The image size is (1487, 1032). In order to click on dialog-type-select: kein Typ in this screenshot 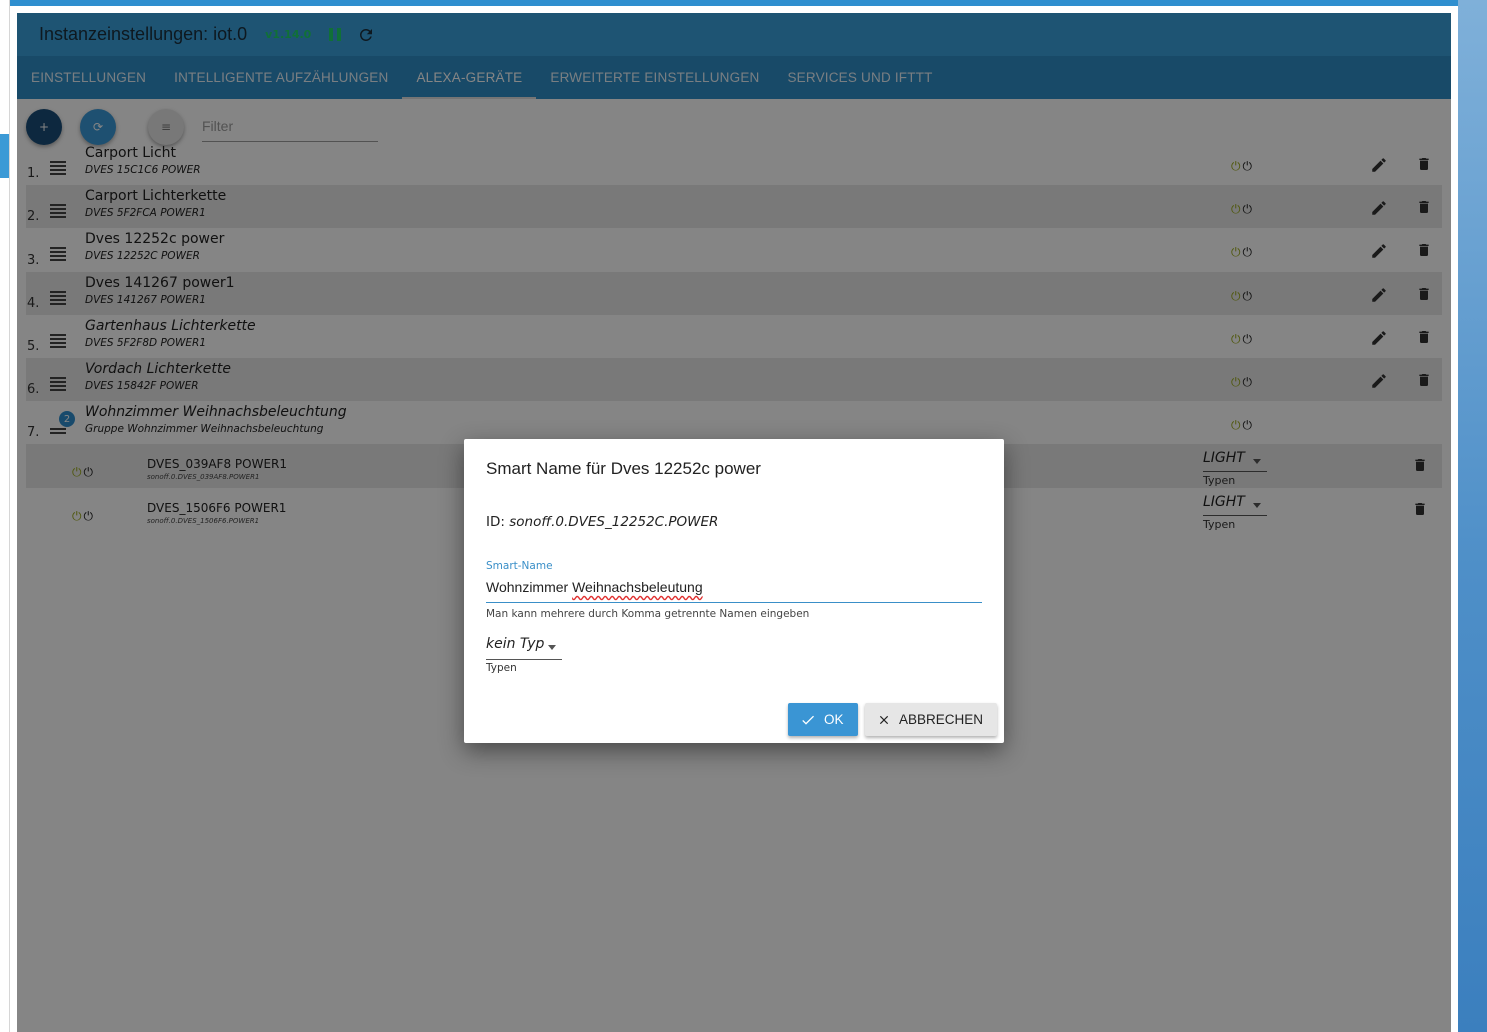, I will do `click(524, 648)`.